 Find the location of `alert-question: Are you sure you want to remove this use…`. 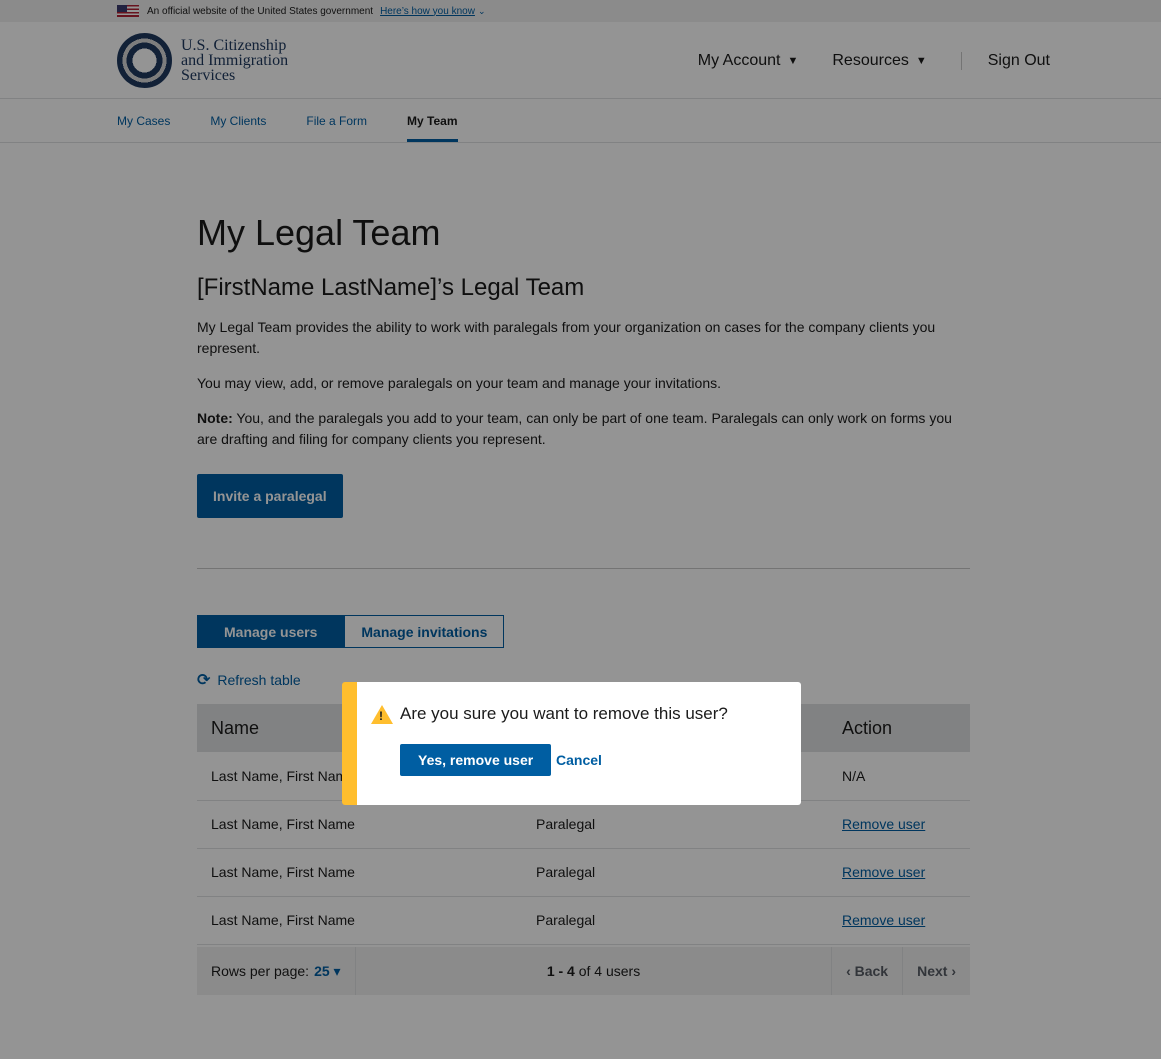

alert-question: Are you sure you want to remove this use… is located at coordinates (564, 713).